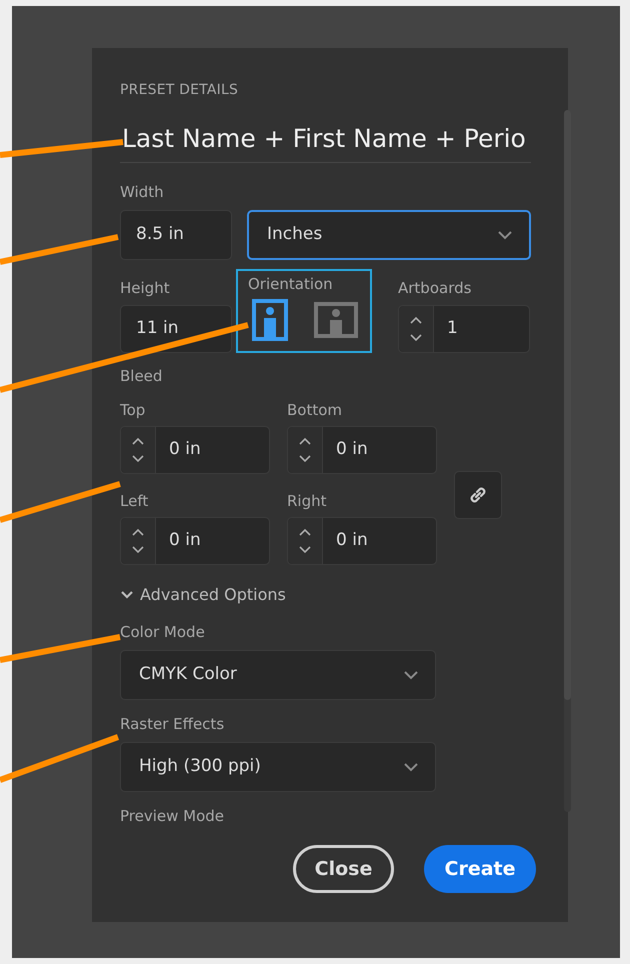 The width and height of the screenshot is (630, 964). What do you see at coordinates (173, 816) in the screenshot?
I see `field-label: Preview Mode` at bounding box center [173, 816].